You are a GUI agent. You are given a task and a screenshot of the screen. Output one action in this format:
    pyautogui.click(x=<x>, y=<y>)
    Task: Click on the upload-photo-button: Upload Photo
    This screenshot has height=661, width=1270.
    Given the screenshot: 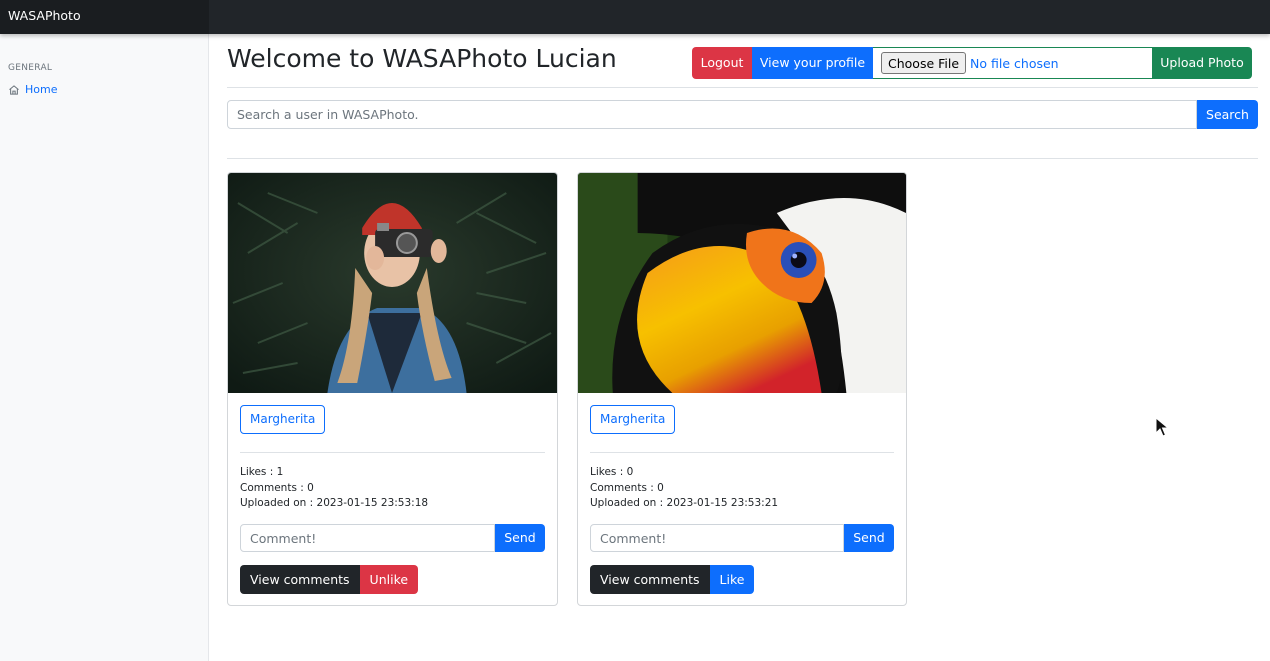 What is the action you would take?
    pyautogui.click(x=1202, y=63)
    